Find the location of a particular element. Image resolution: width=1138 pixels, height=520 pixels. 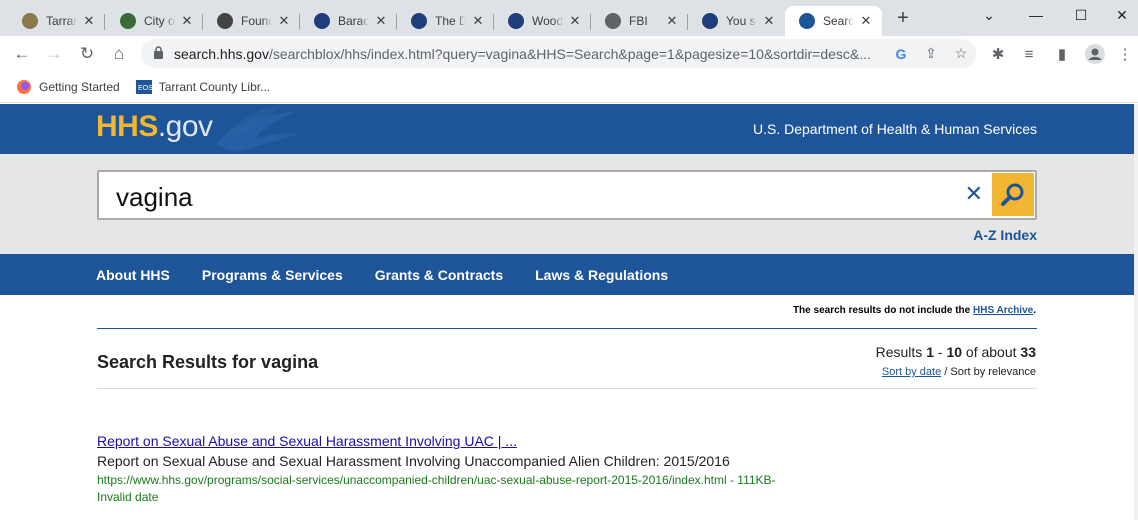

lock-icon is located at coordinates (158, 53).